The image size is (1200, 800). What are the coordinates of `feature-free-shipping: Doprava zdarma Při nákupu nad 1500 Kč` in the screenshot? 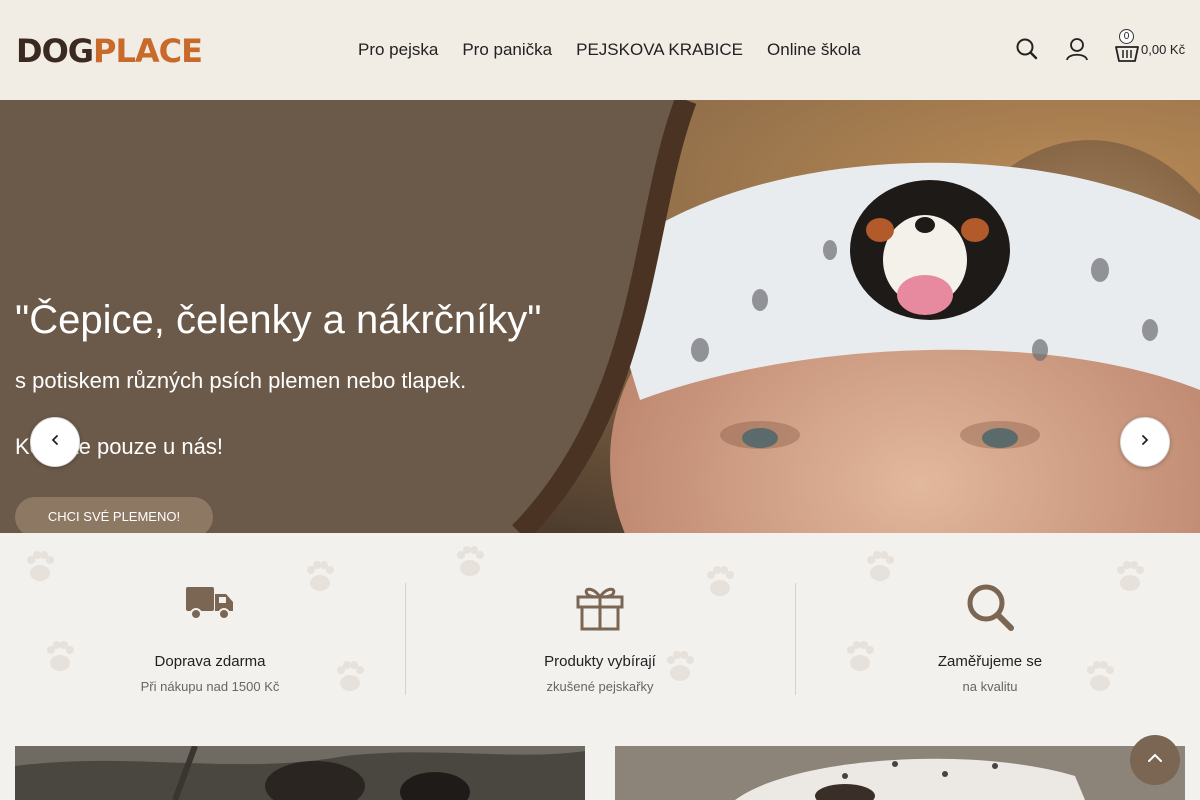 It's located at (210, 623).